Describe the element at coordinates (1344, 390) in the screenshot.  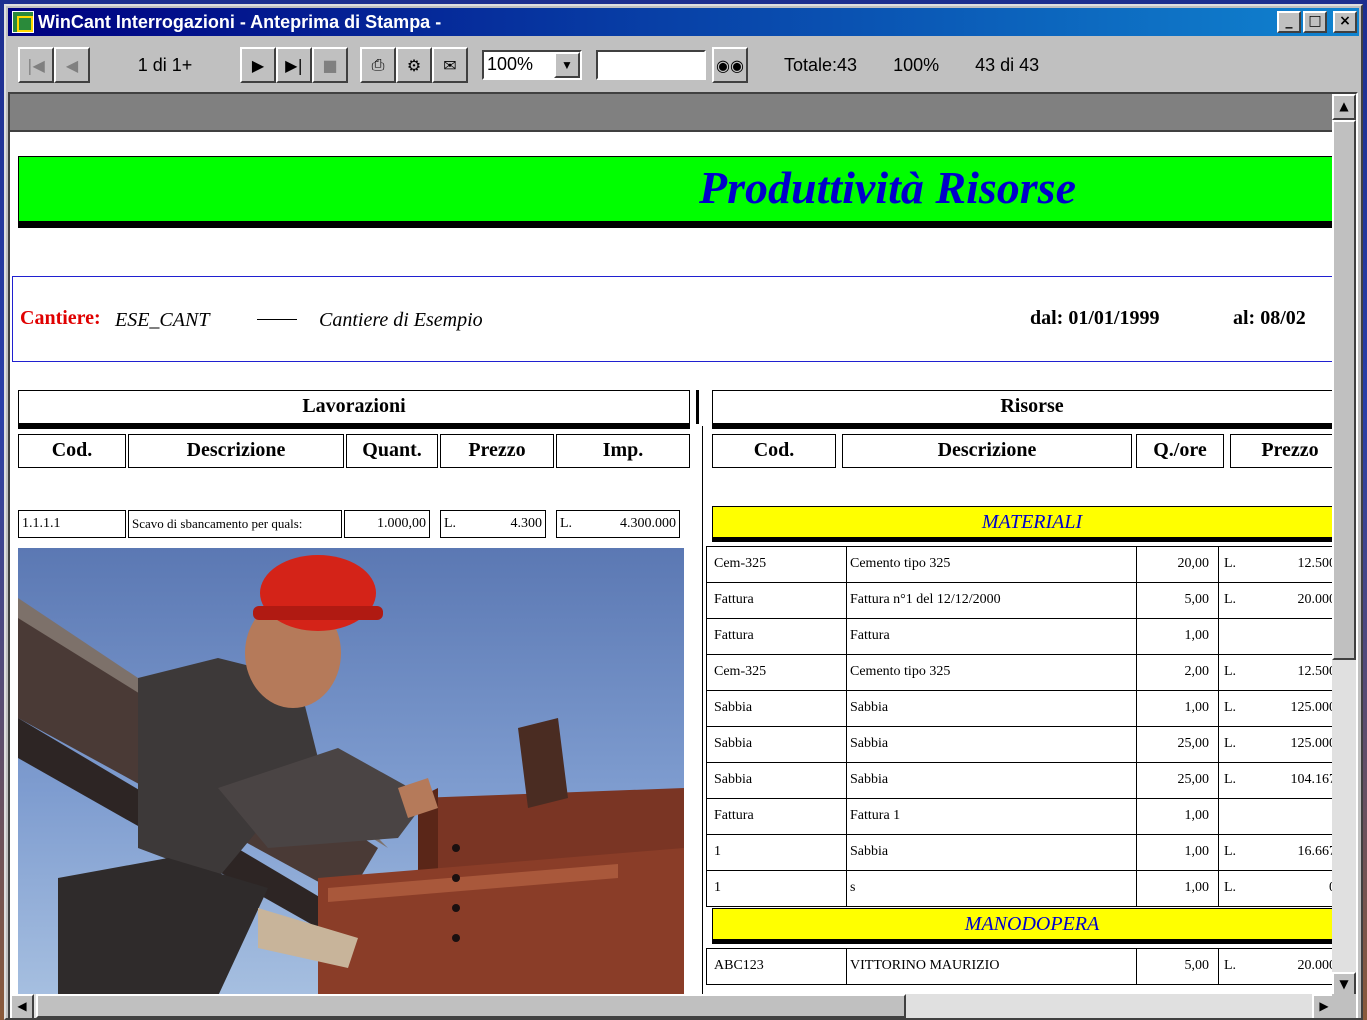
I see `vertical-scroll-thumb` at that location.